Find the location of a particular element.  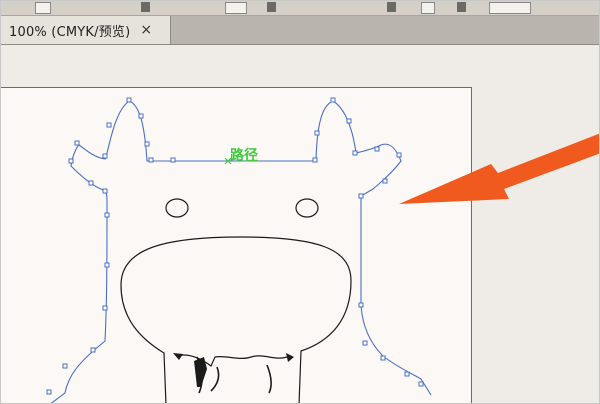

path-tooltip: 路径 is located at coordinates (244, 156).